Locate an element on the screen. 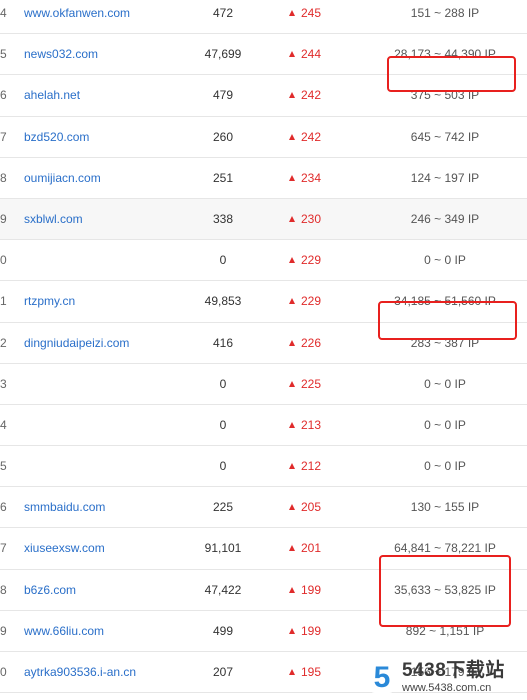 Image resolution: width=527 pixels, height=700 pixels. row-change-value: 201 is located at coordinates (311, 548).